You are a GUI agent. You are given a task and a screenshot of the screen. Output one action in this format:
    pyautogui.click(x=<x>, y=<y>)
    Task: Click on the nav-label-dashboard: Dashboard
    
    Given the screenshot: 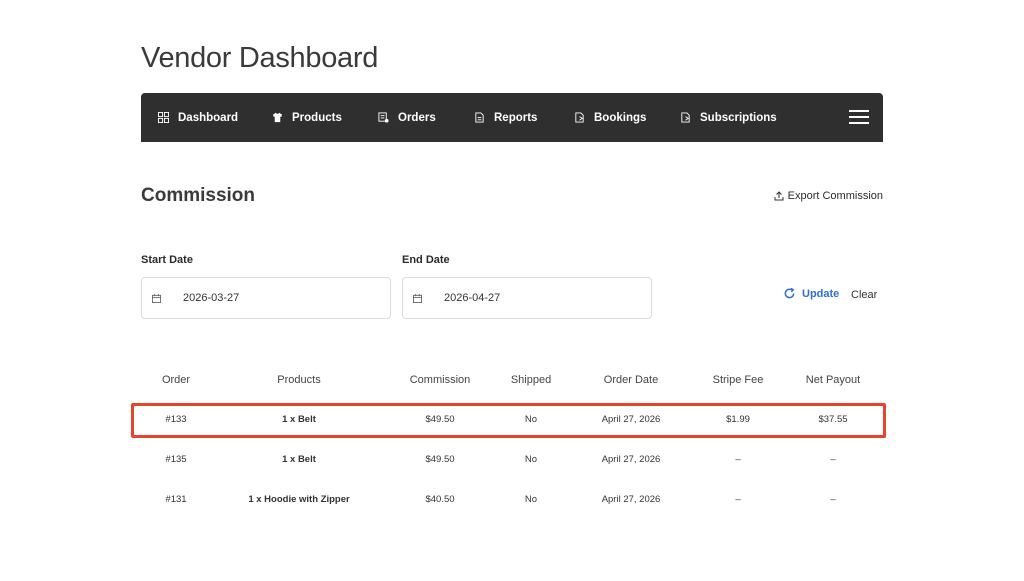 What is the action you would take?
    pyautogui.click(x=208, y=117)
    